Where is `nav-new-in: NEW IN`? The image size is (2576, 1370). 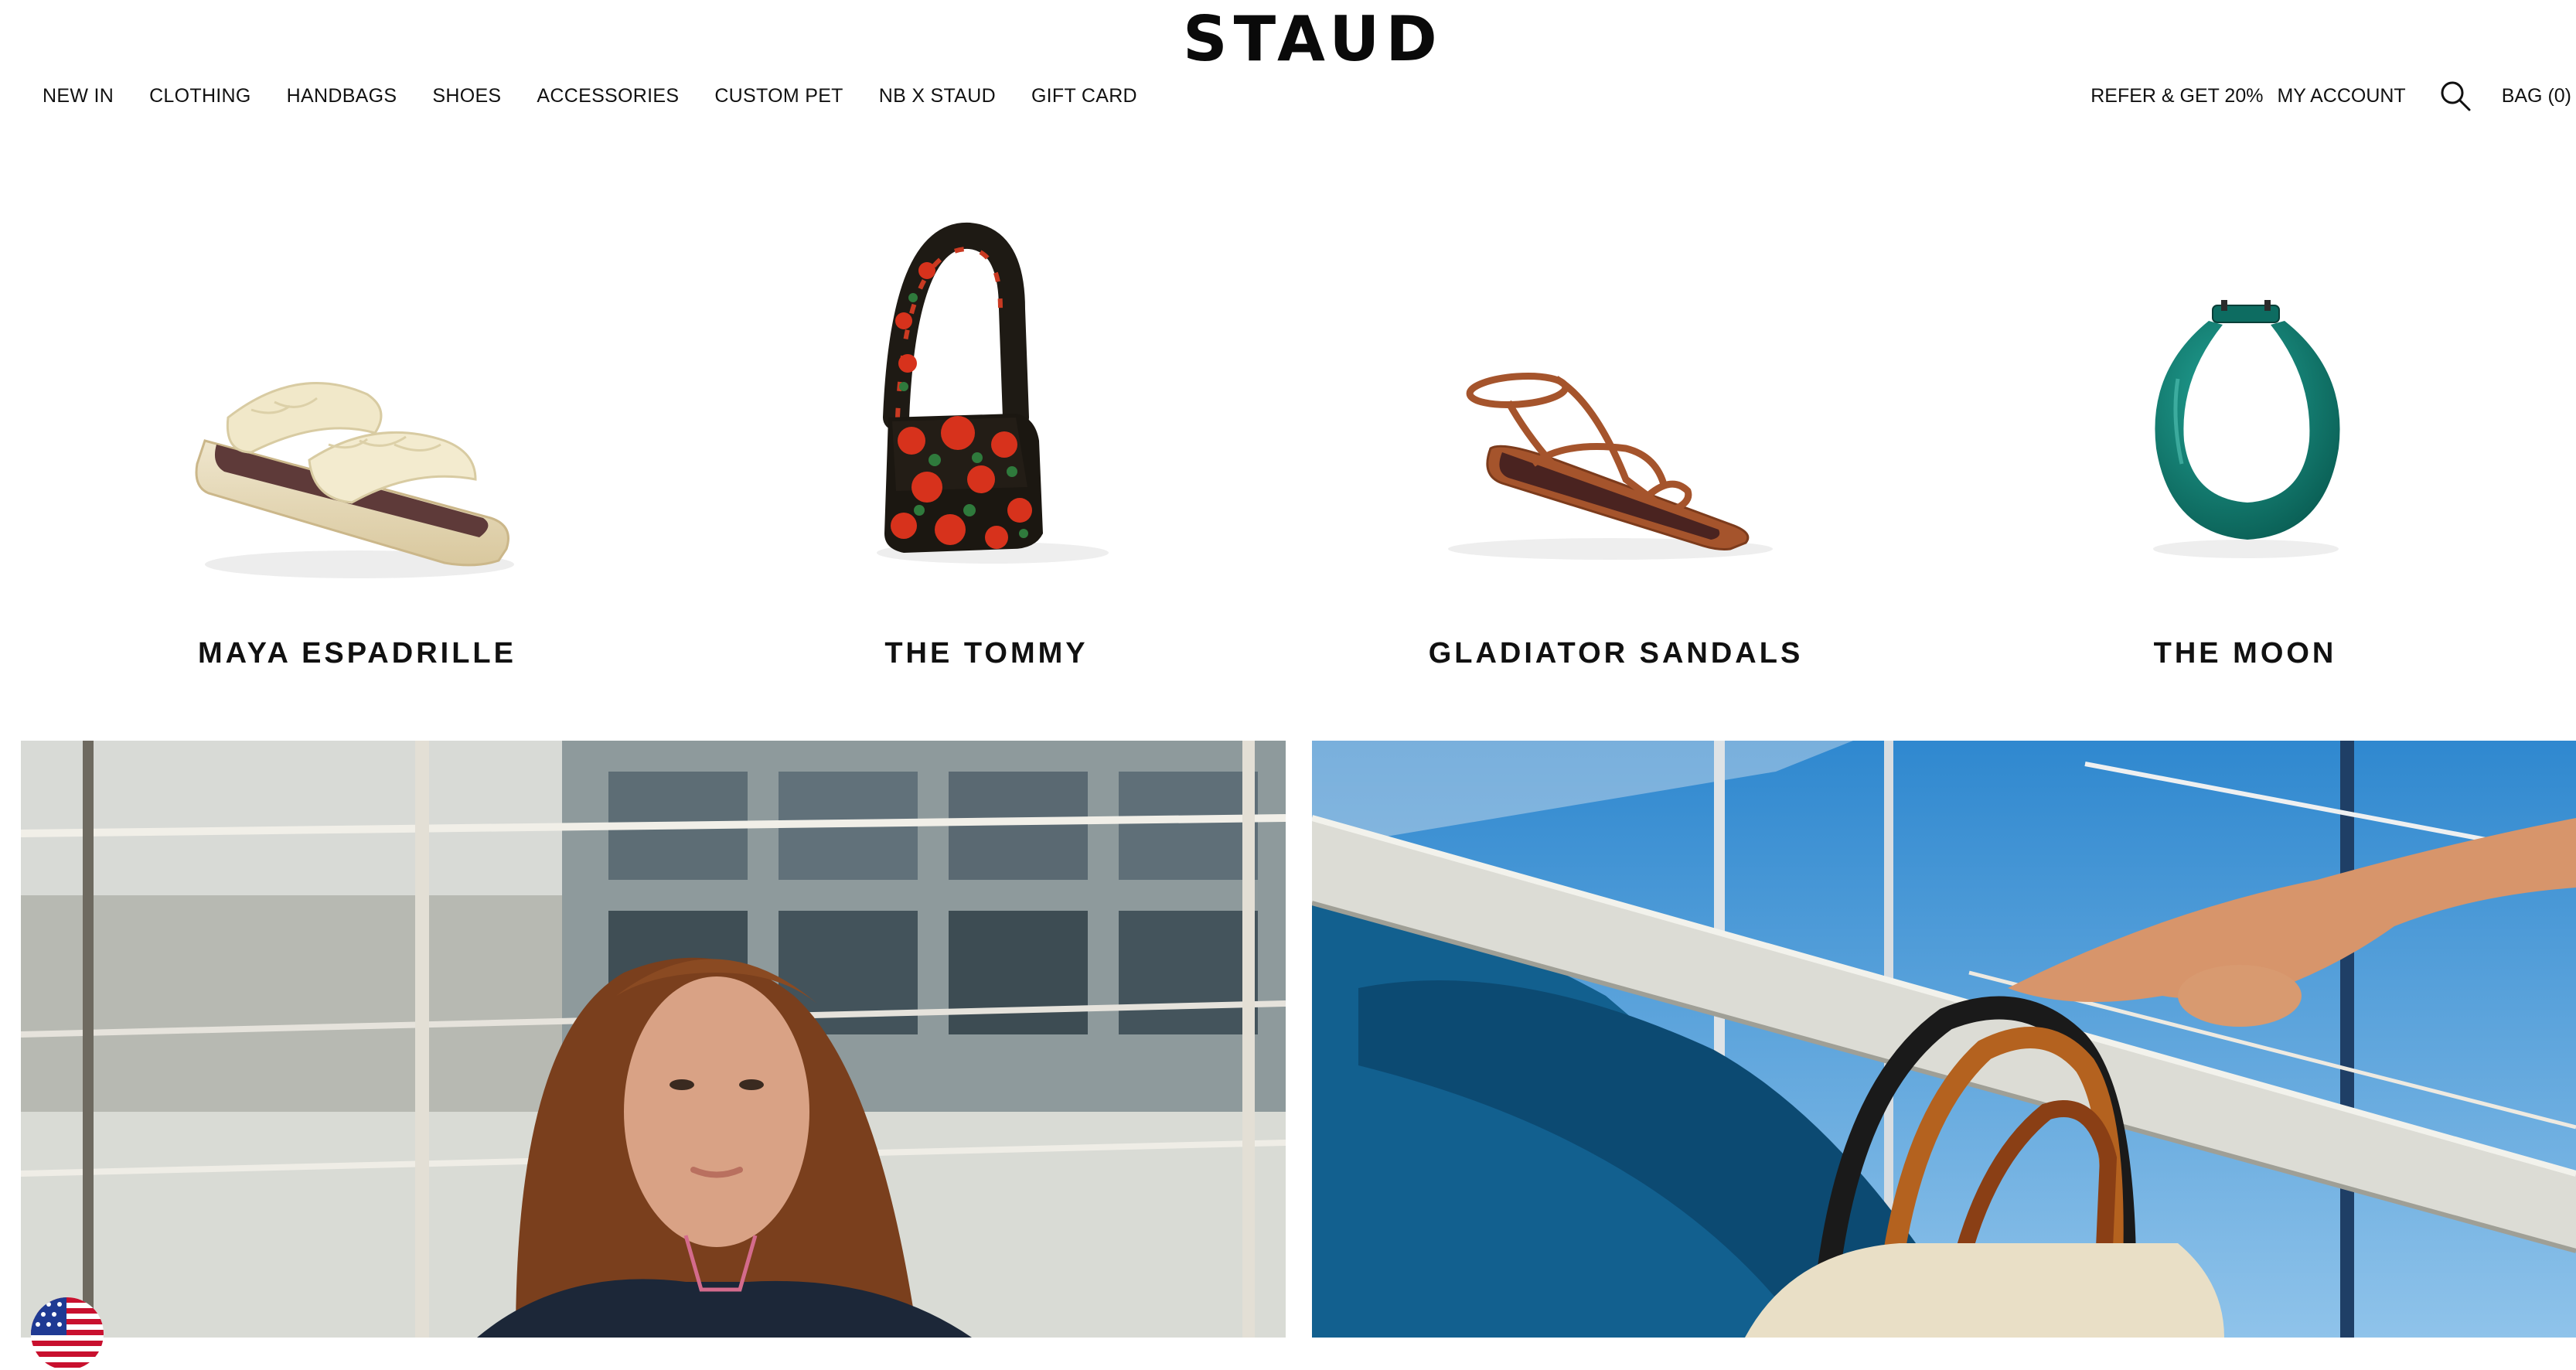 nav-new-in: NEW IN is located at coordinates (78, 96).